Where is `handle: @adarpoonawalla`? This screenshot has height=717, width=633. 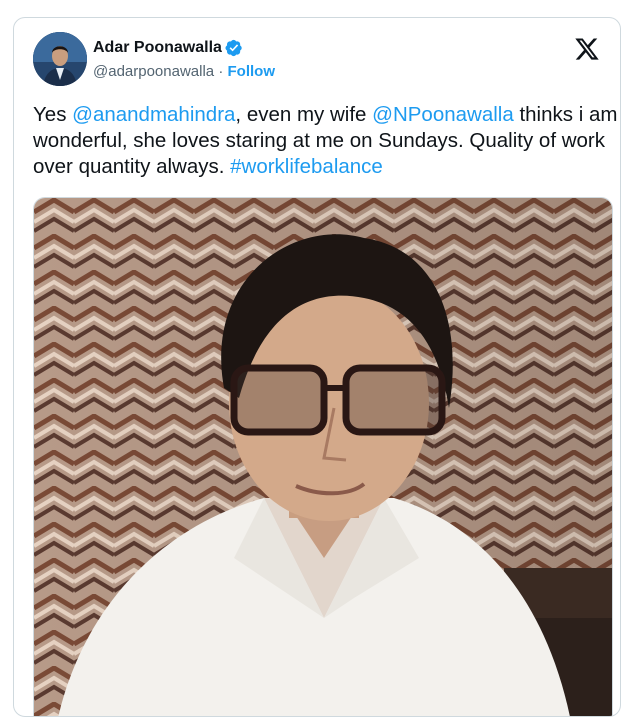
handle: @adarpoonawalla is located at coordinates (153, 71).